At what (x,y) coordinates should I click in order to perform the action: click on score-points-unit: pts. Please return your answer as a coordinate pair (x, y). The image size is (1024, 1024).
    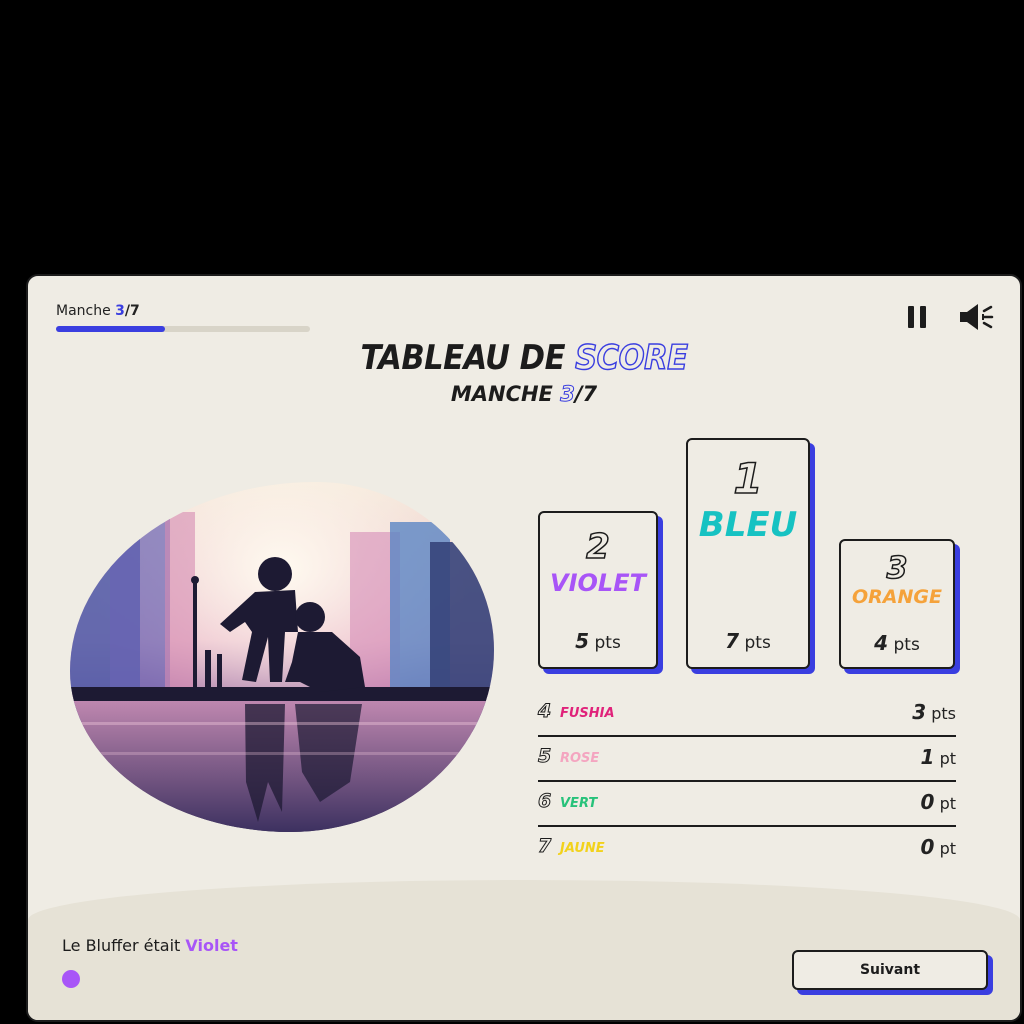
    Looking at the image, I should click on (943, 713).